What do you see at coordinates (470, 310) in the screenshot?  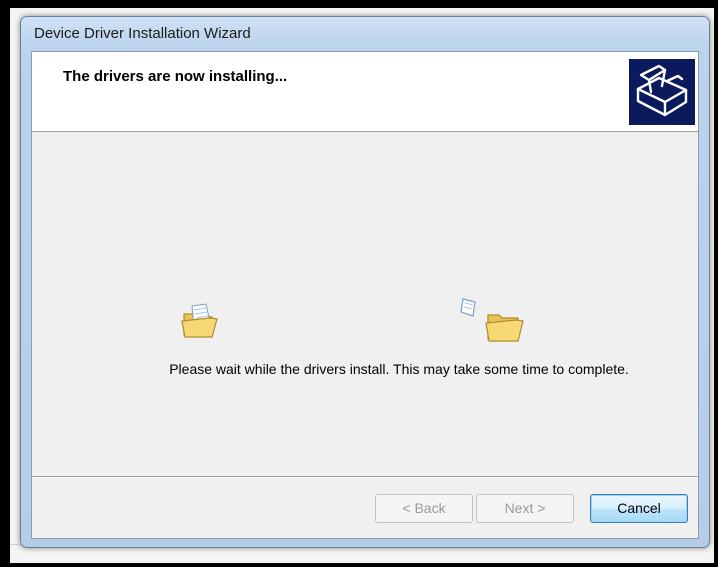 I see `flying-document-icon` at bounding box center [470, 310].